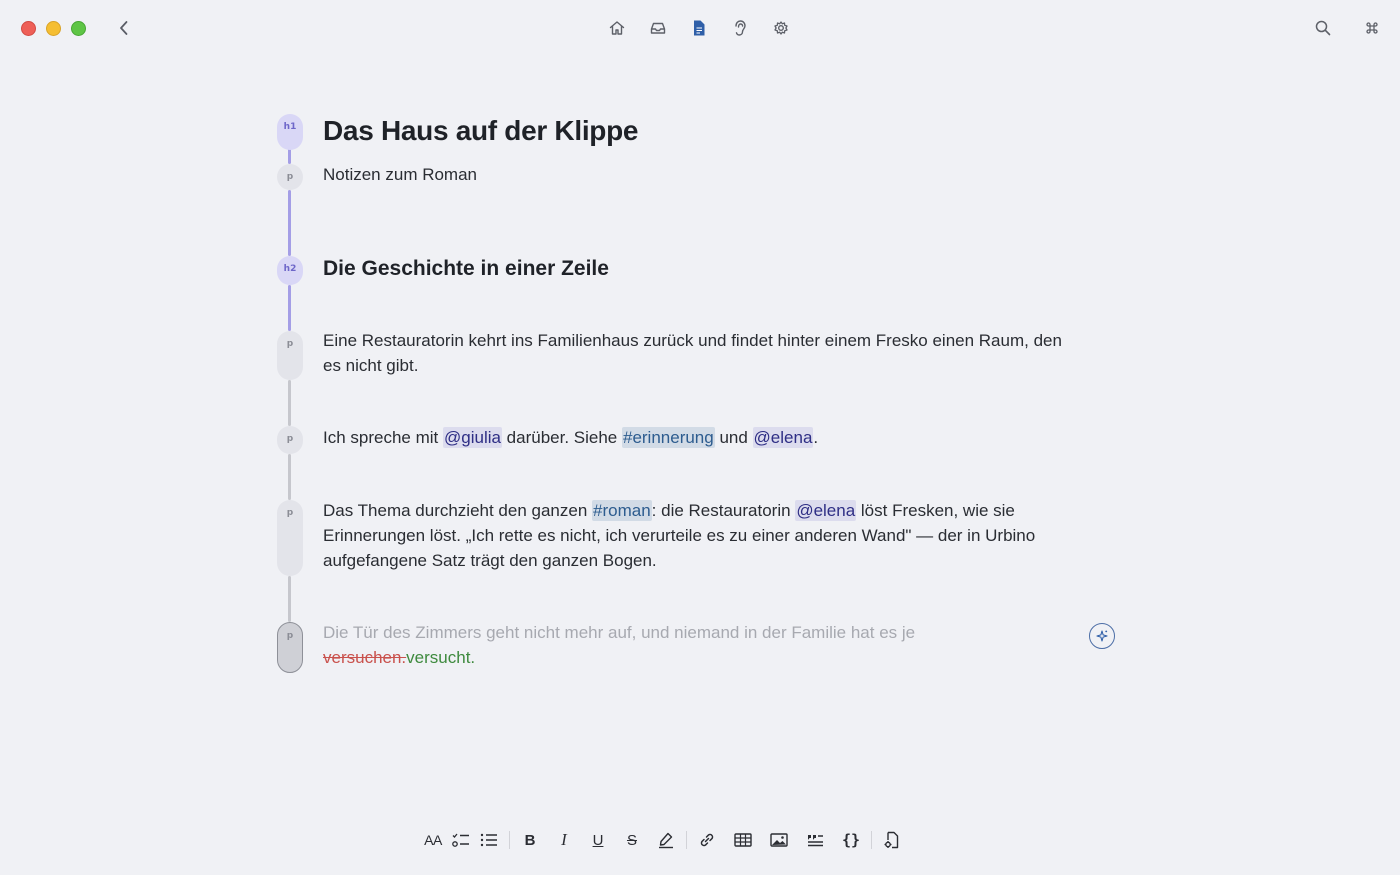 This screenshot has width=1400, height=875. What do you see at coordinates (383, 437) in the screenshot?
I see `text-run: Ich spreche mit` at bounding box center [383, 437].